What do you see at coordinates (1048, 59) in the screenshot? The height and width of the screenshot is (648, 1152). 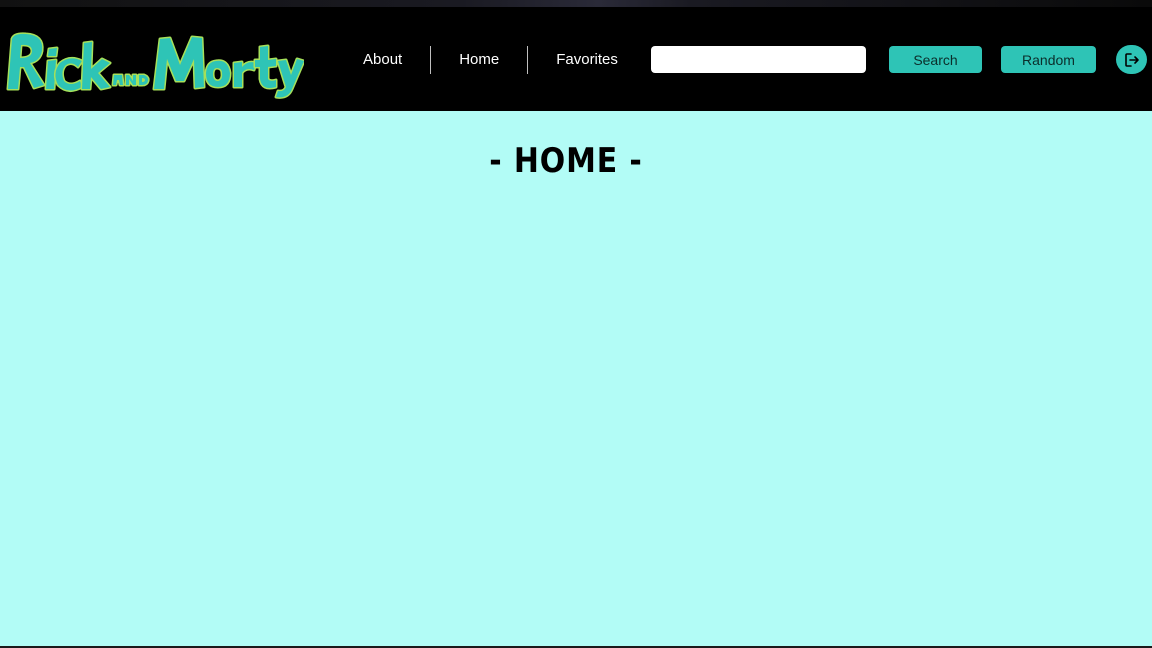 I see `random-button: Random` at bounding box center [1048, 59].